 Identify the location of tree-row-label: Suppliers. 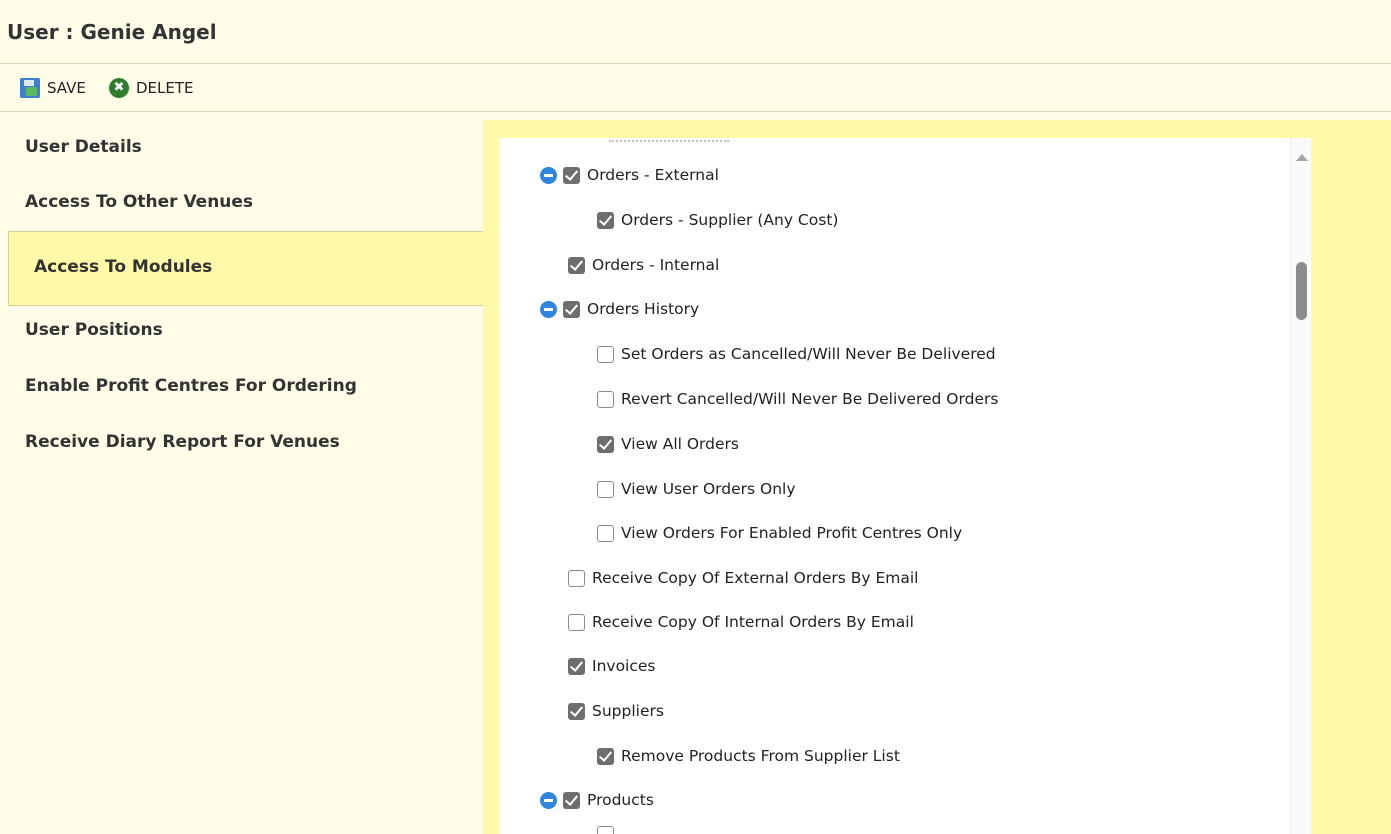
(628, 711).